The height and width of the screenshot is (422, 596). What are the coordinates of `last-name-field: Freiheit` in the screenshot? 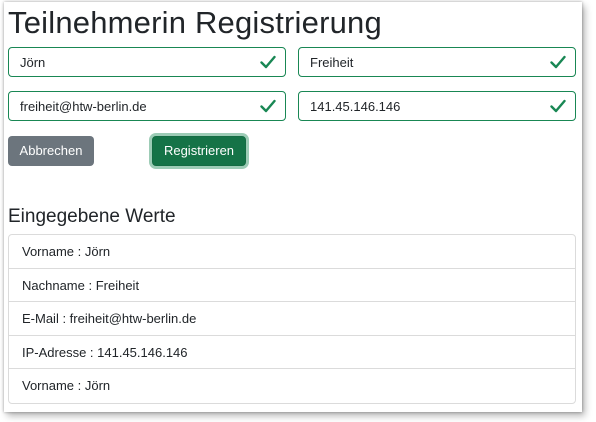 It's located at (437, 62).